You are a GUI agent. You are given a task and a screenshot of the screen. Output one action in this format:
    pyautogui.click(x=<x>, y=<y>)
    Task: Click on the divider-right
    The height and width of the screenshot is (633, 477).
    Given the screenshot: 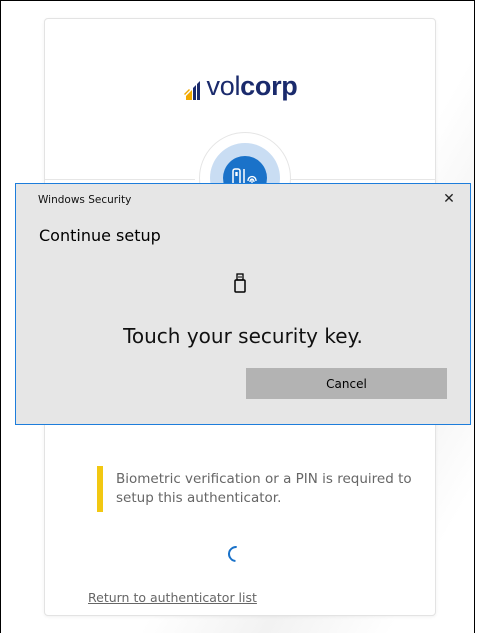 What is the action you would take?
    pyautogui.click(x=363, y=179)
    